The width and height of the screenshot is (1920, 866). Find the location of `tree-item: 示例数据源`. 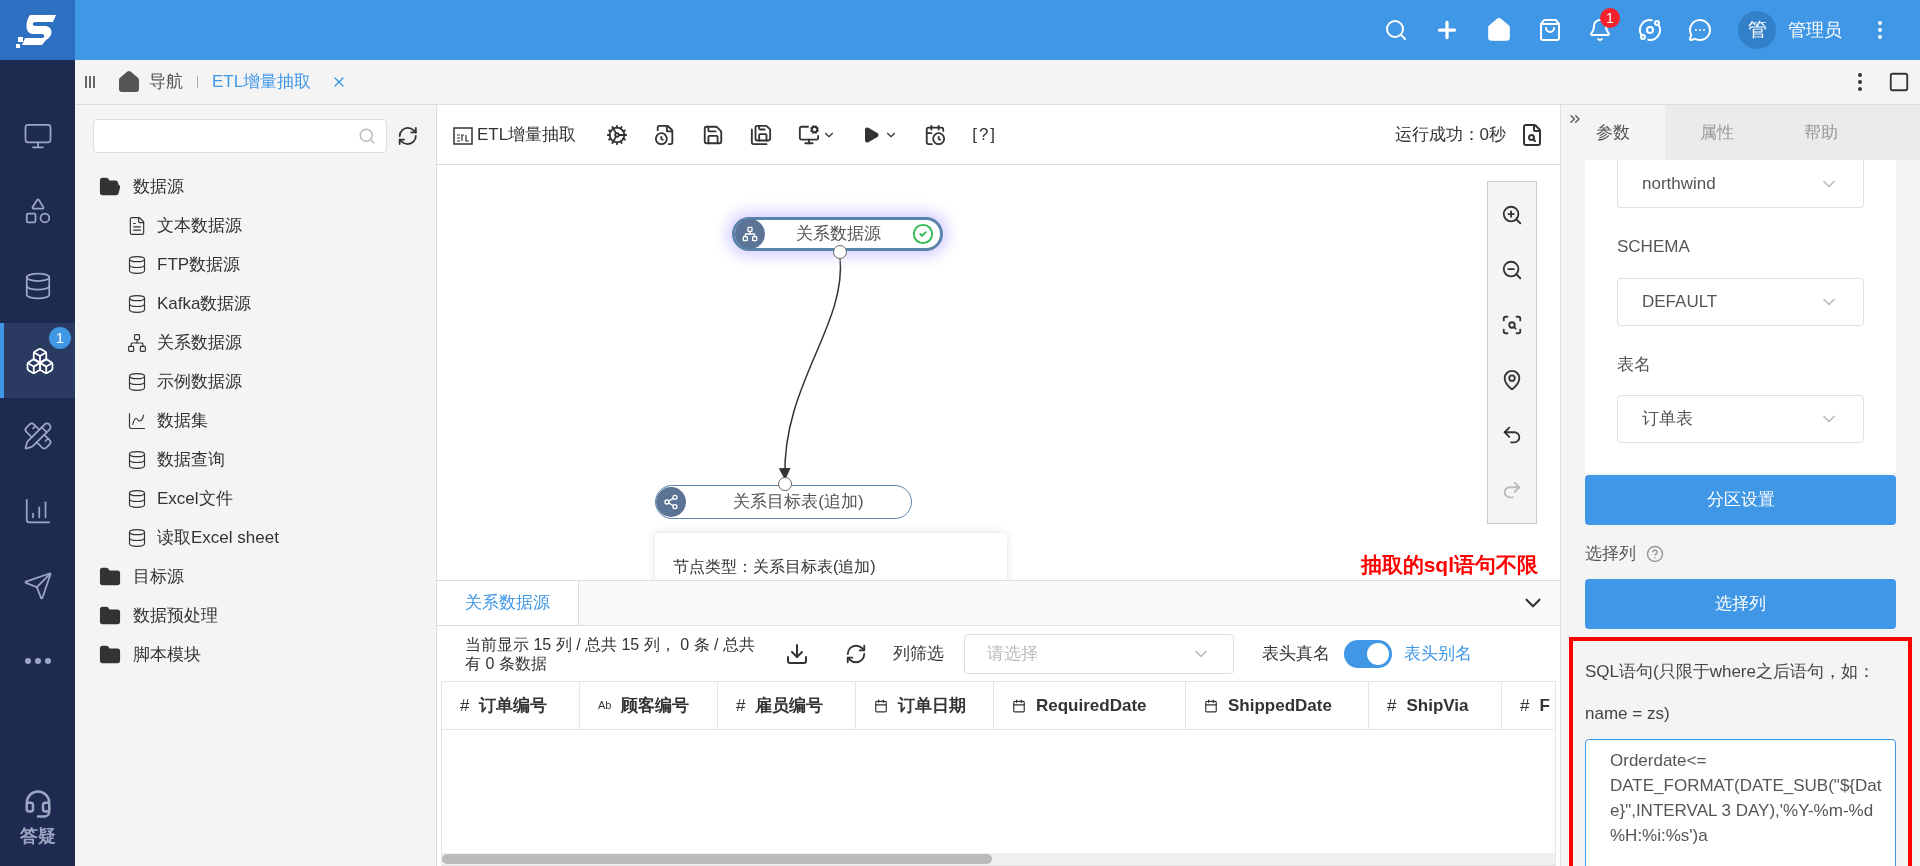

tree-item: 示例数据源 is located at coordinates (267, 381).